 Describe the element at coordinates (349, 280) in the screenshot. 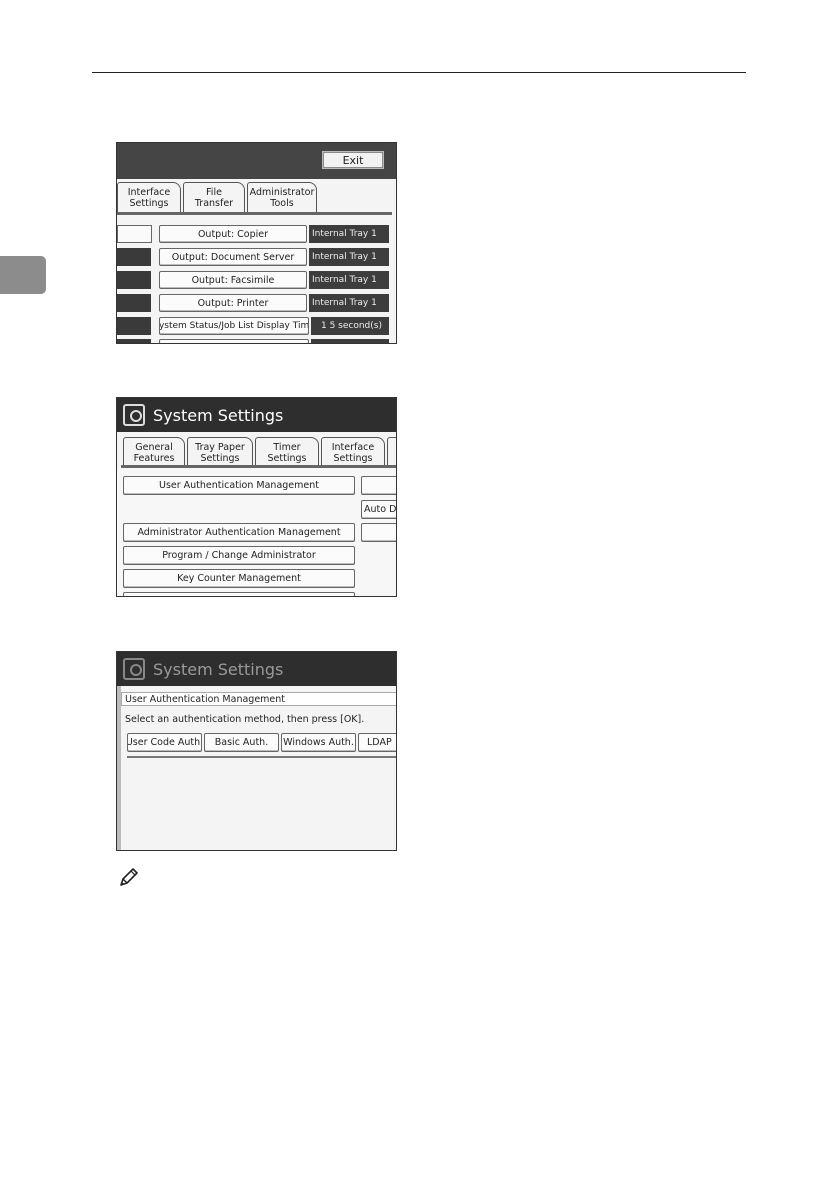

I see `output-facsimile-value: Internal Tray 1` at that location.